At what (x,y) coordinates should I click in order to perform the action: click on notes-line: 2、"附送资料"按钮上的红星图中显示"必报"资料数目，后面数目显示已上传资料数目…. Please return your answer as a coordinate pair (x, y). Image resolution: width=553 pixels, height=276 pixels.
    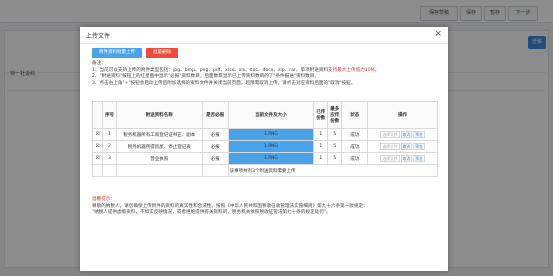
    Looking at the image, I should click on (205, 77).